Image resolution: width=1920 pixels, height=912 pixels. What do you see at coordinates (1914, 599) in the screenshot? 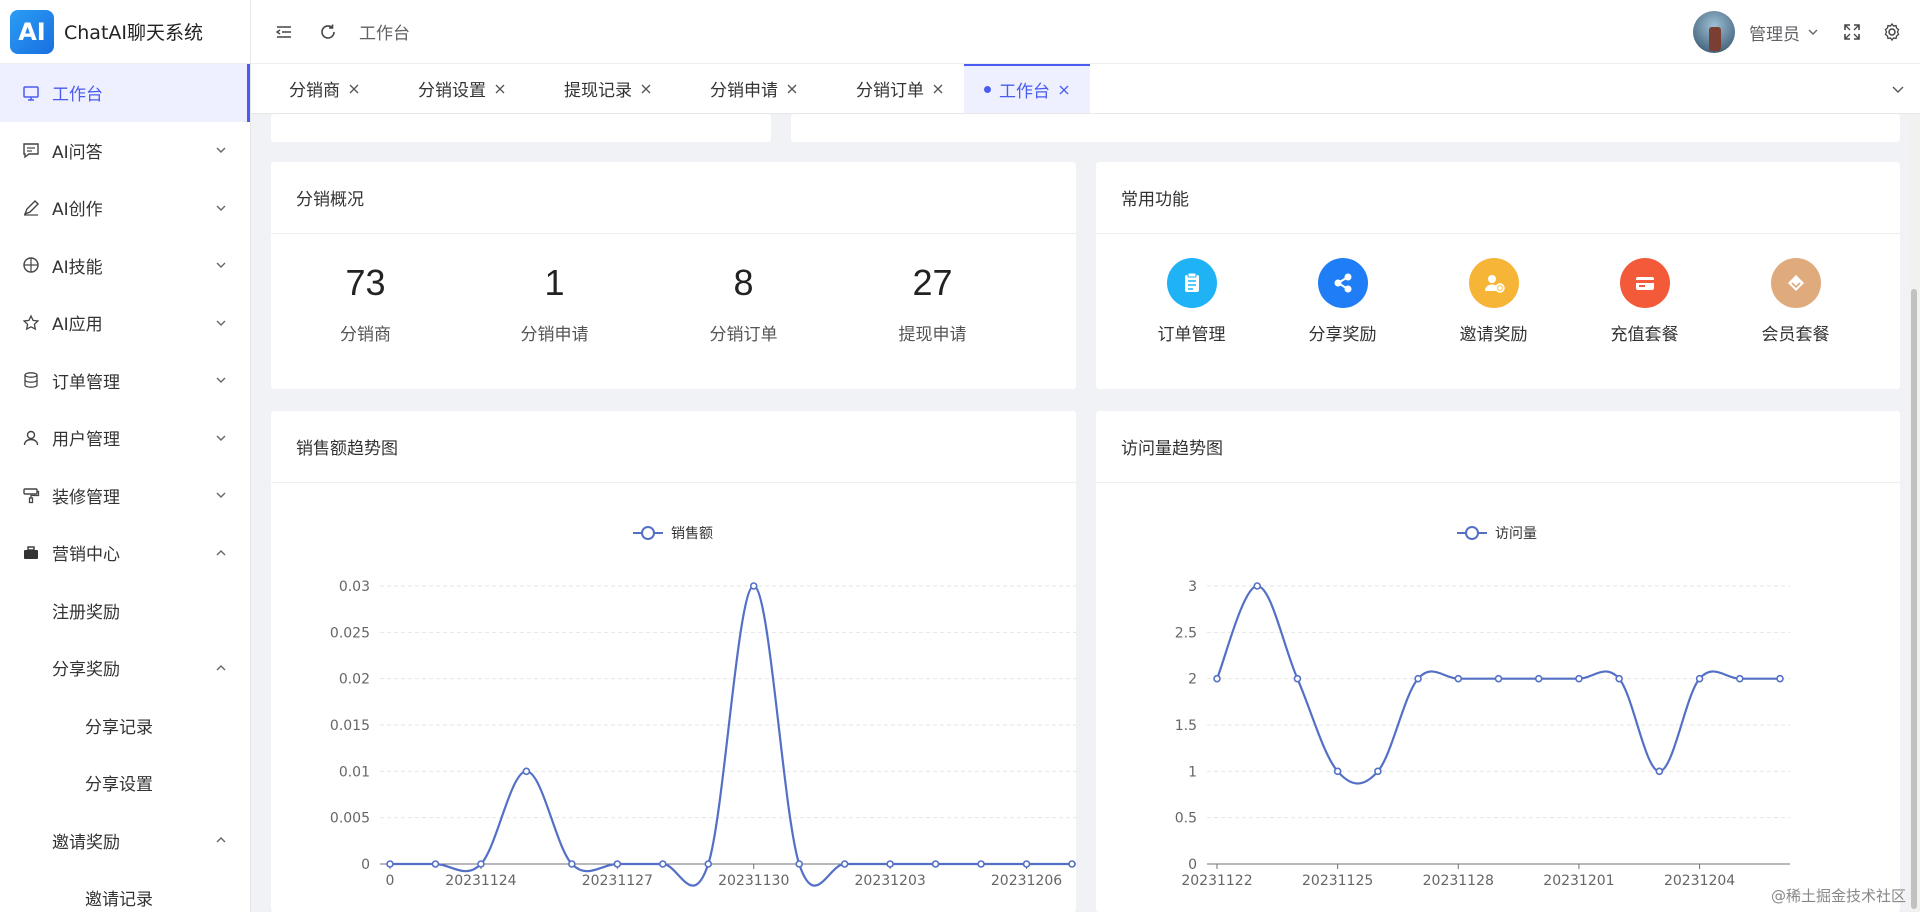
I see `scrollbar-thumb` at bounding box center [1914, 599].